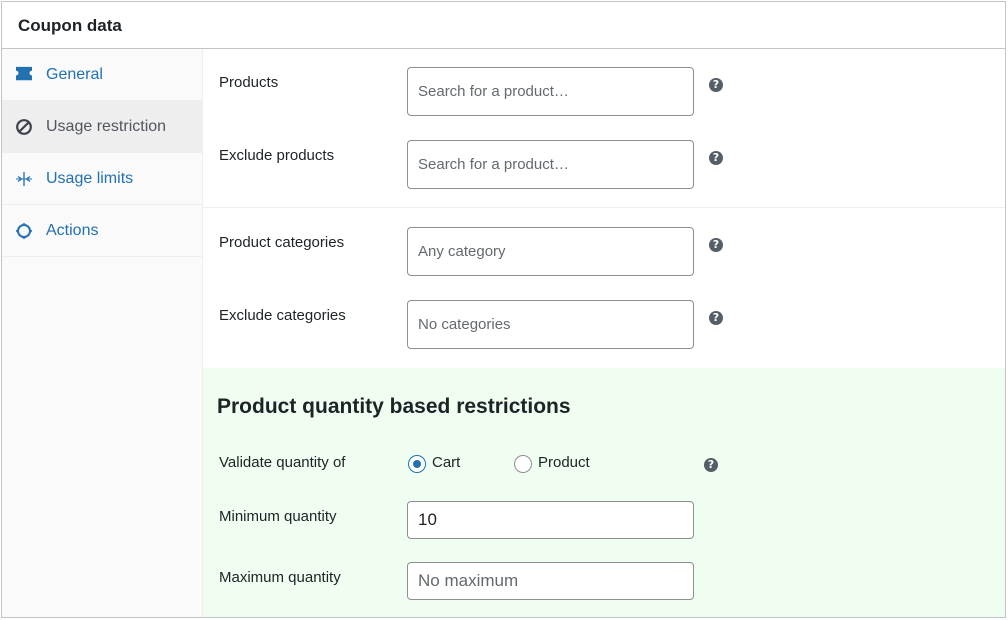 The width and height of the screenshot is (1008, 620). Describe the element at coordinates (70, 25) in the screenshot. I see `panel-title: Coupon data` at that location.